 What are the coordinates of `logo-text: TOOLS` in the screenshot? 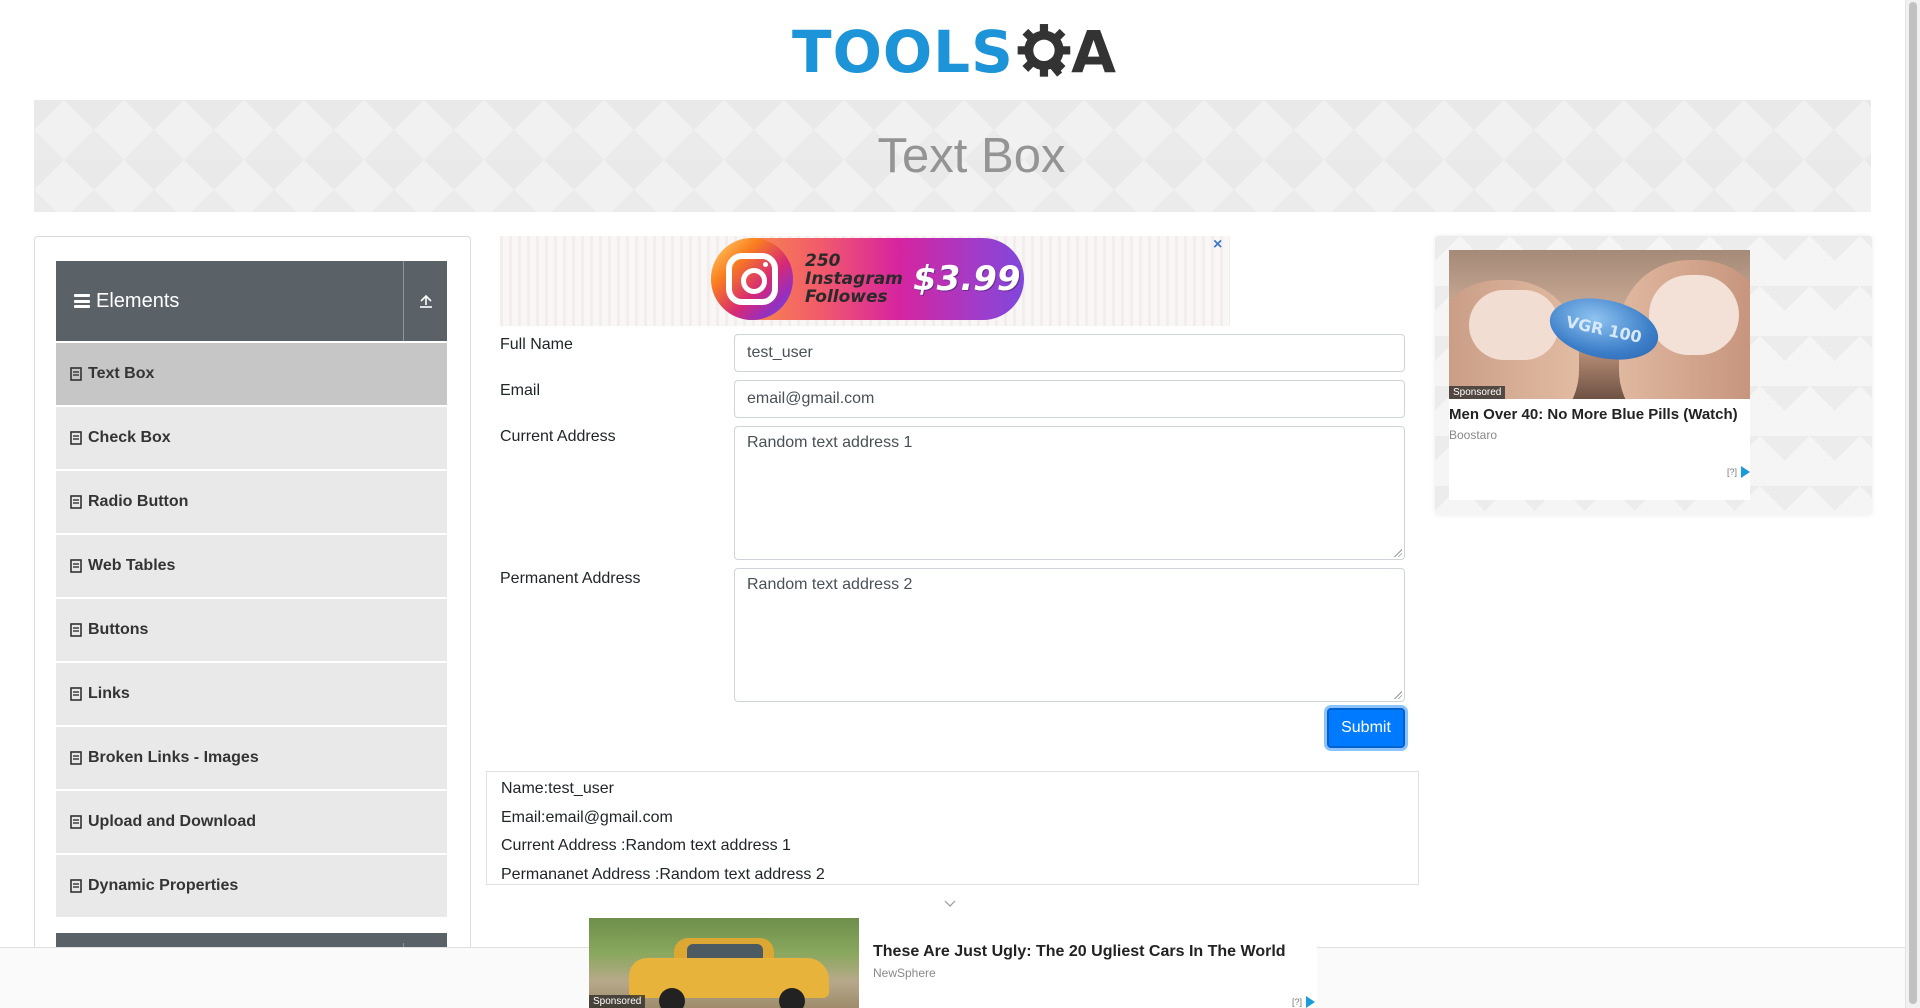 It's located at (903, 52).